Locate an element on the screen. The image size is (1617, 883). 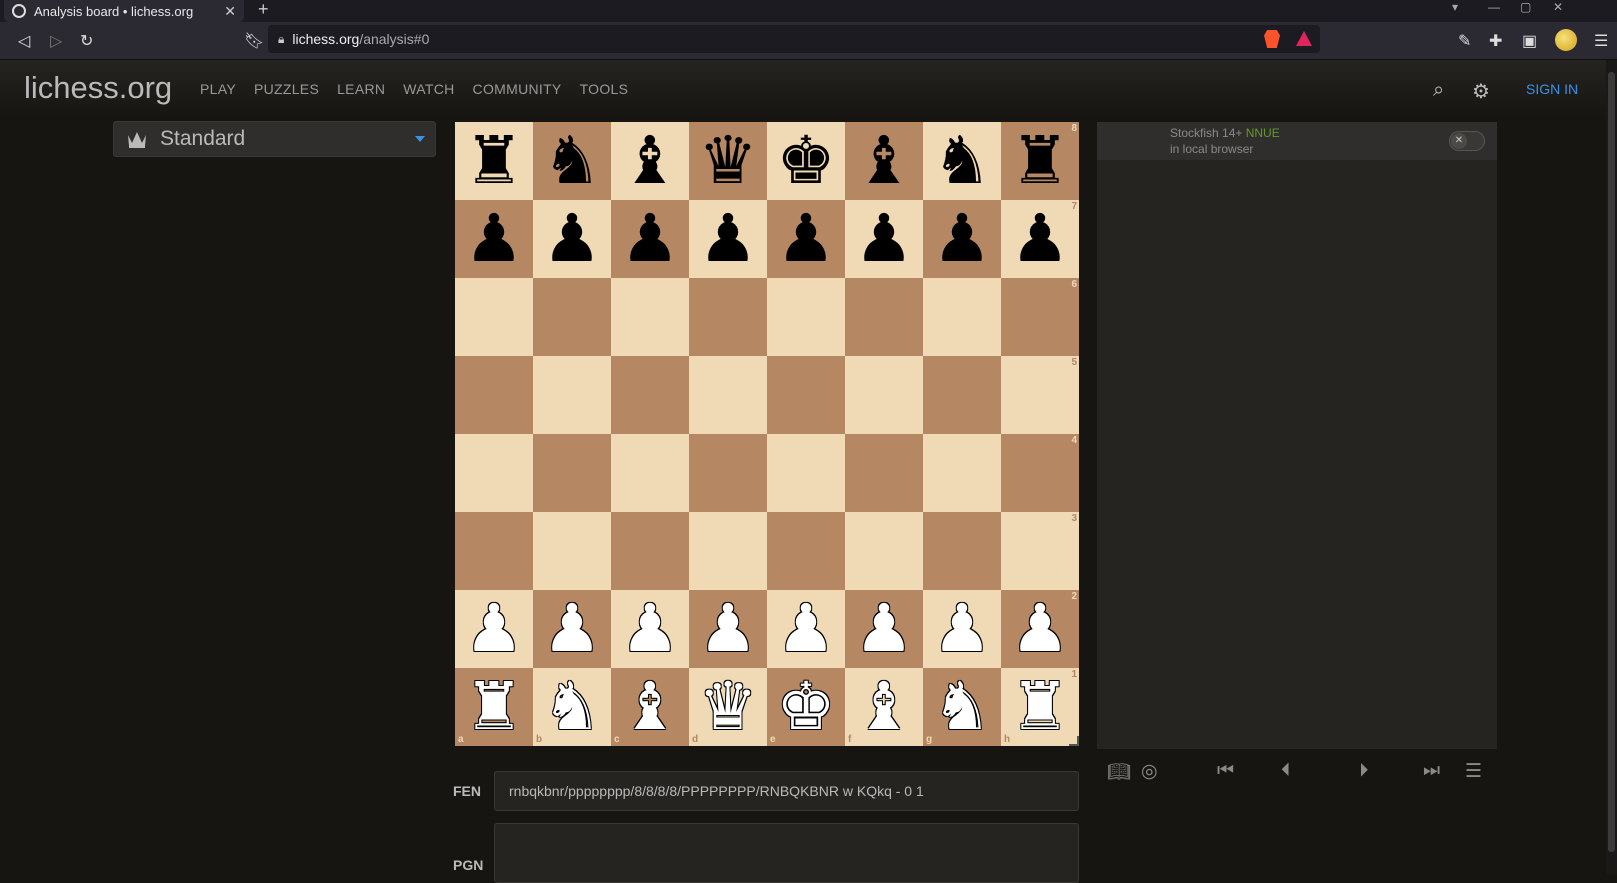
square-f5 is located at coordinates (884, 395).